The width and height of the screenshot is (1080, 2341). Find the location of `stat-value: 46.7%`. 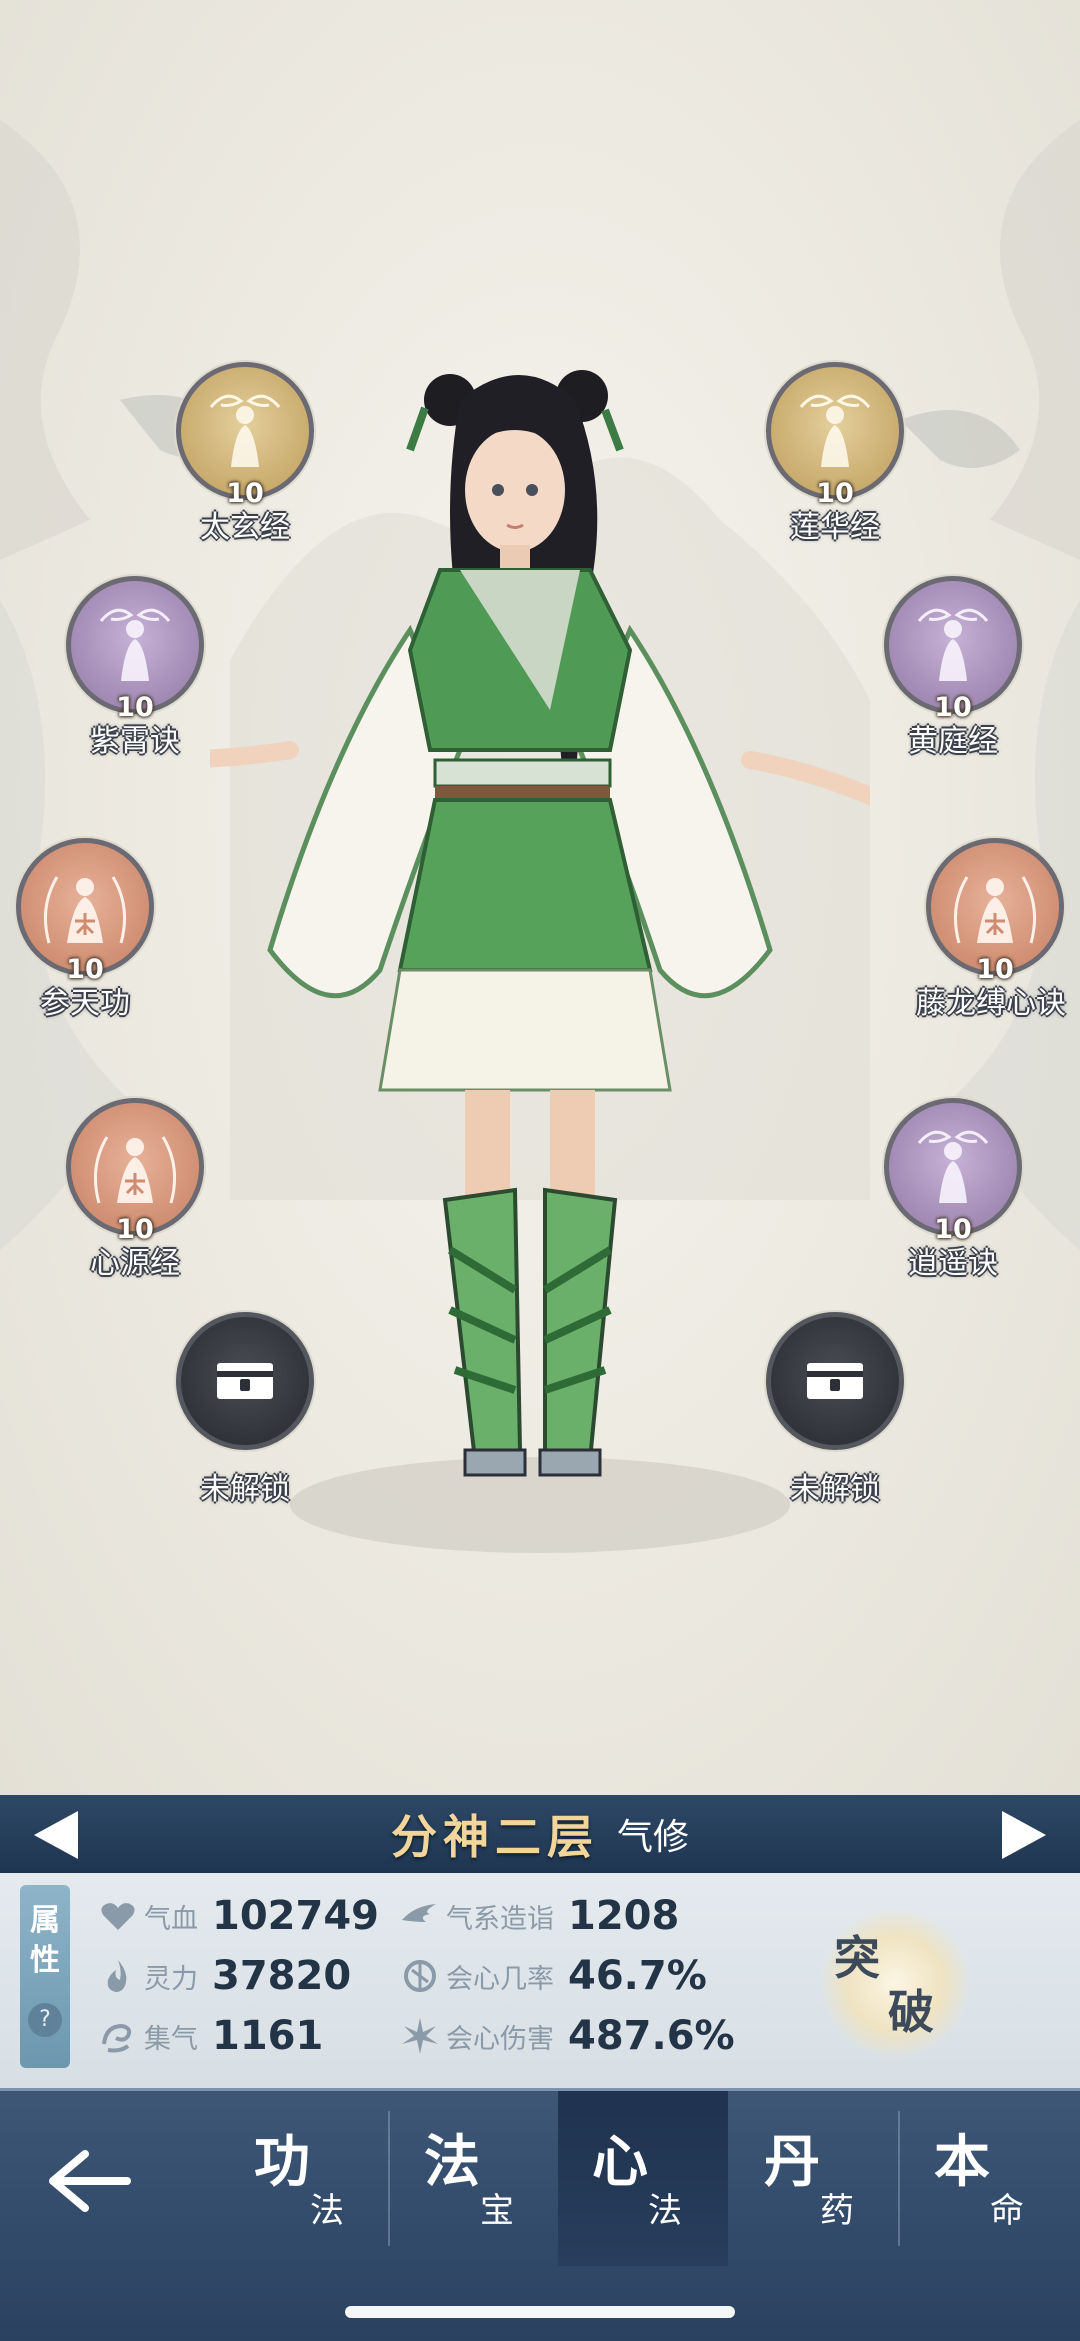

stat-value: 46.7% is located at coordinates (637, 1976).